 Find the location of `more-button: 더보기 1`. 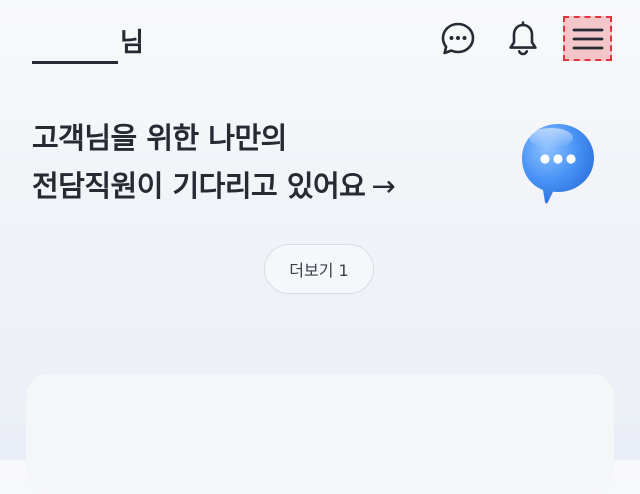

more-button: 더보기 1 is located at coordinates (319, 269).